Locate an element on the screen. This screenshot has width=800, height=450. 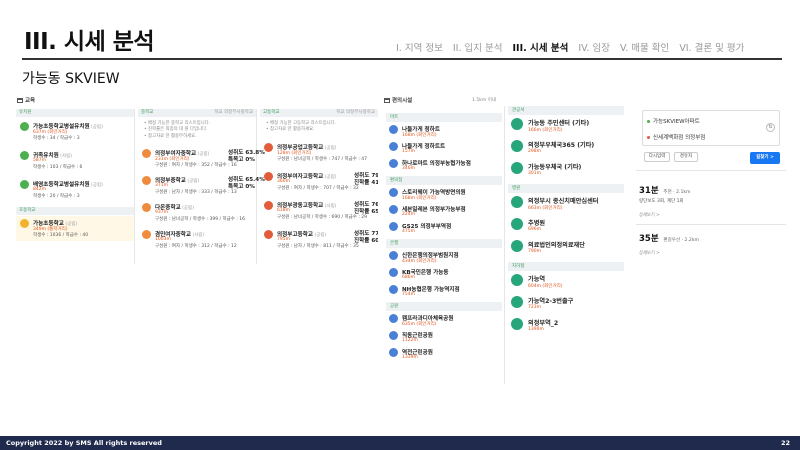
waypoint-button: 경유지 is located at coordinates (686, 157).